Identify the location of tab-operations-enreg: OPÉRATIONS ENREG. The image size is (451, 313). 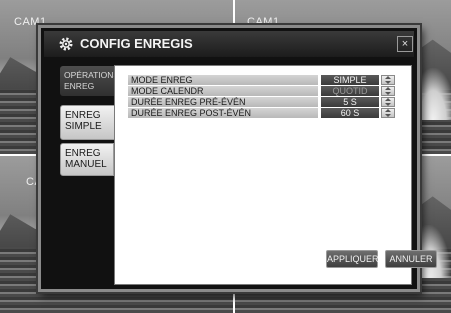
(90, 81).